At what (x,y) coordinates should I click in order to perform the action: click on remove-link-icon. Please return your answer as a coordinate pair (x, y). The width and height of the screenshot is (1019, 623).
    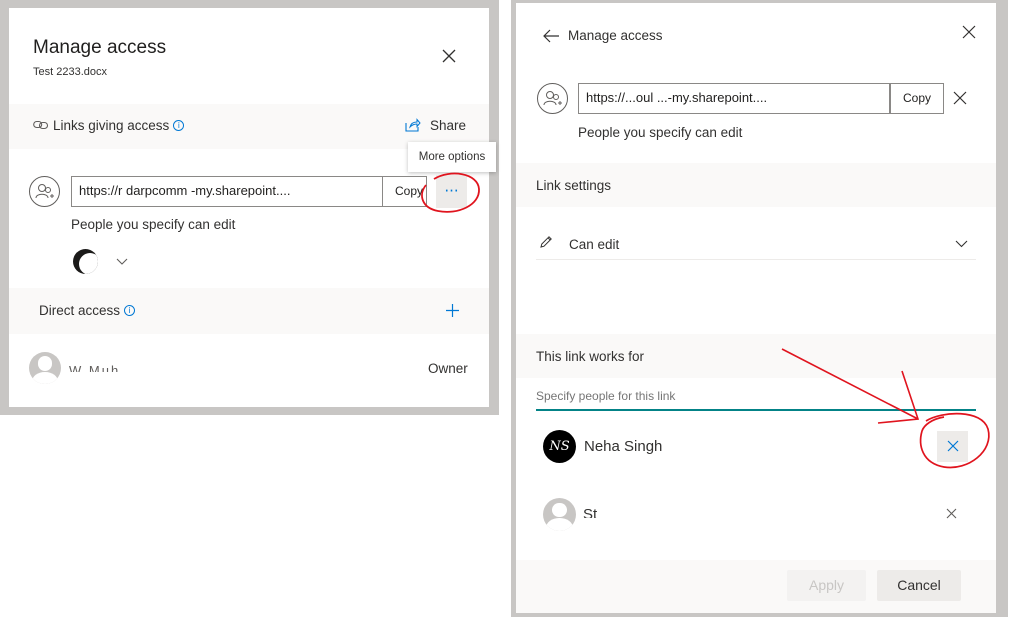
    Looking at the image, I should click on (960, 98).